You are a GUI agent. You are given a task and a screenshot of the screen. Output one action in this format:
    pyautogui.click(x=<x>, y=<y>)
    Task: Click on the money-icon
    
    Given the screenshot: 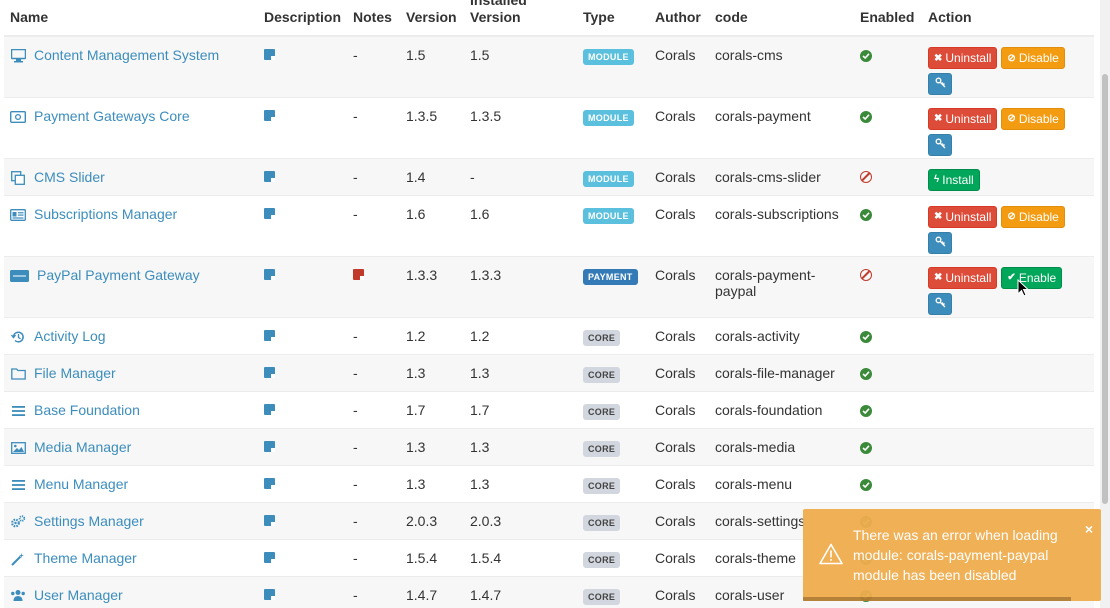 What is the action you would take?
    pyautogui.click(x=18, y=117)
    